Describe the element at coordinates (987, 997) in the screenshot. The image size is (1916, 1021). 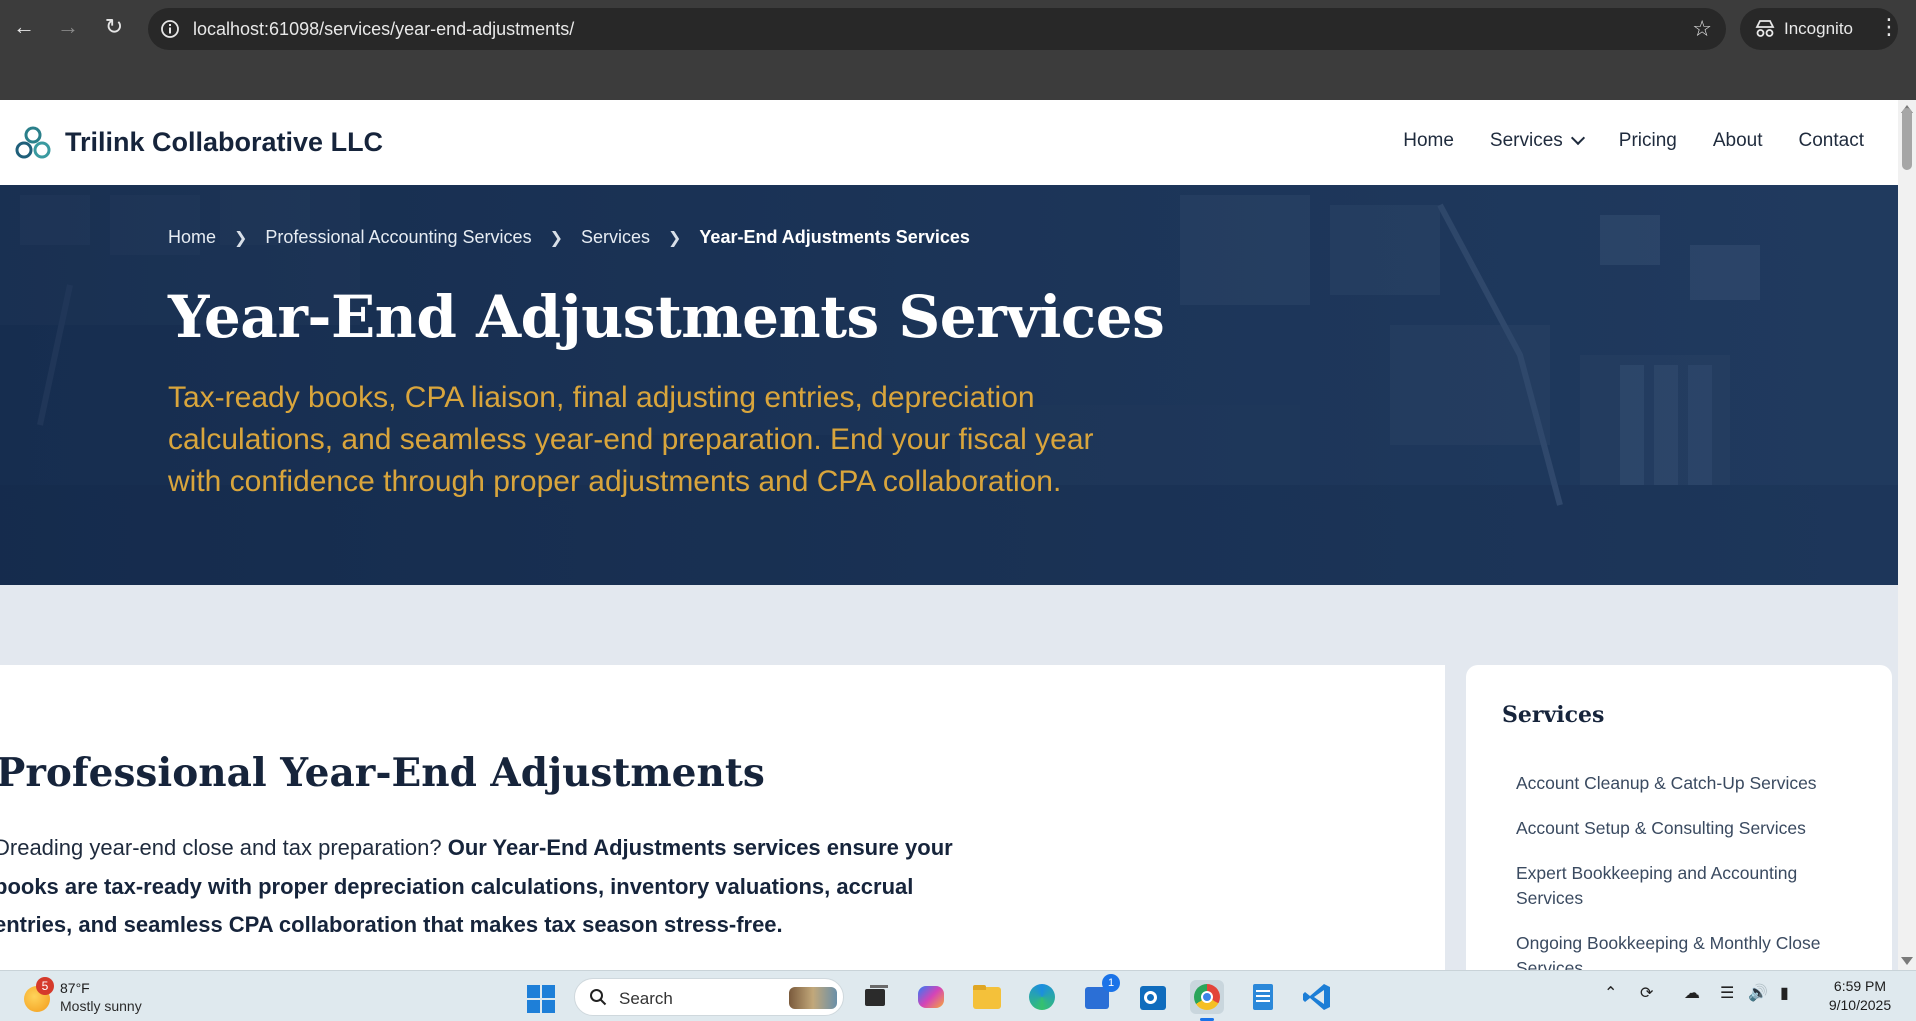
I see `file-explorer-icon` at that location.